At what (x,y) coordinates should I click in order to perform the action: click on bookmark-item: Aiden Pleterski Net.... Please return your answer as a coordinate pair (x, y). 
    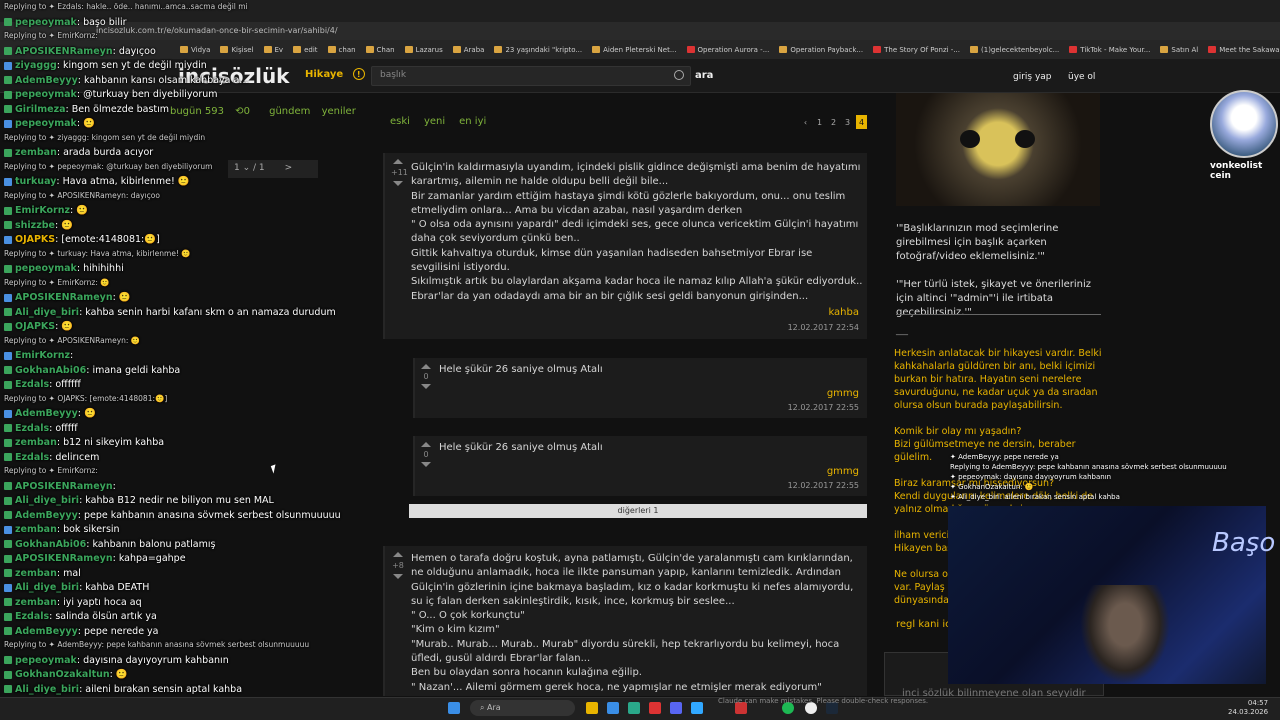
    Looking at the image, I should click on (634, 50).